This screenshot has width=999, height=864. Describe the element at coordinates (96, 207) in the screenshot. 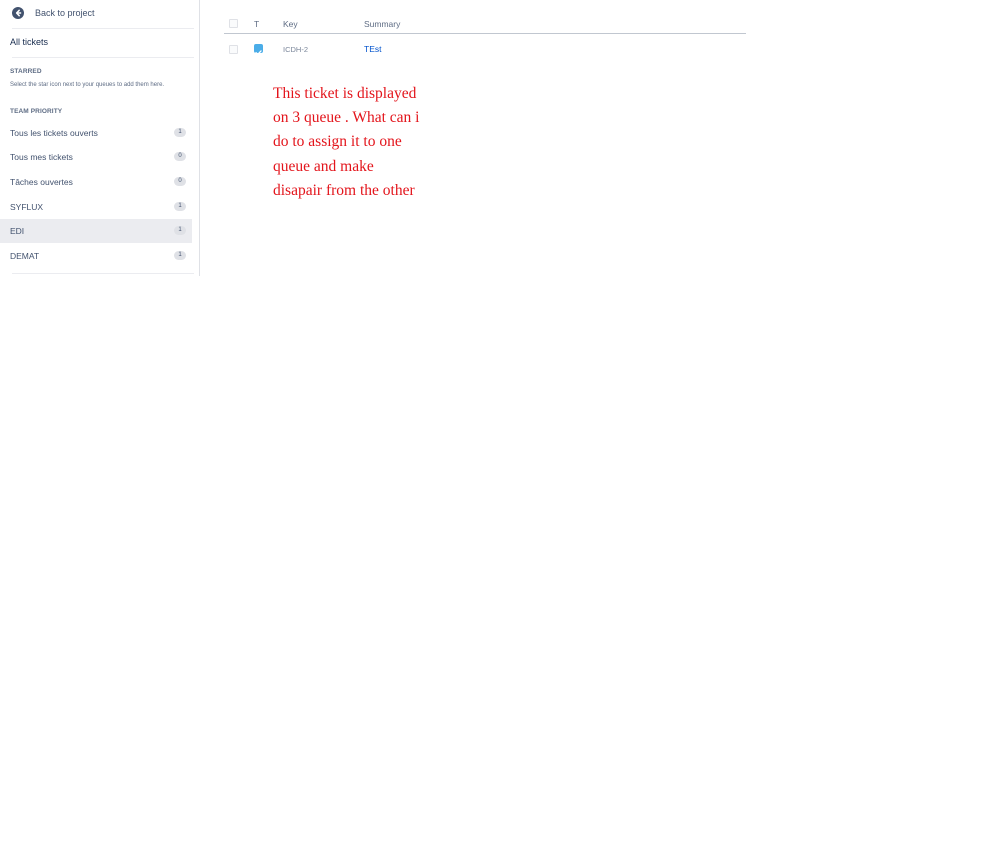

I see `sidebar-item-queue: SYFLUX 1` at that location.